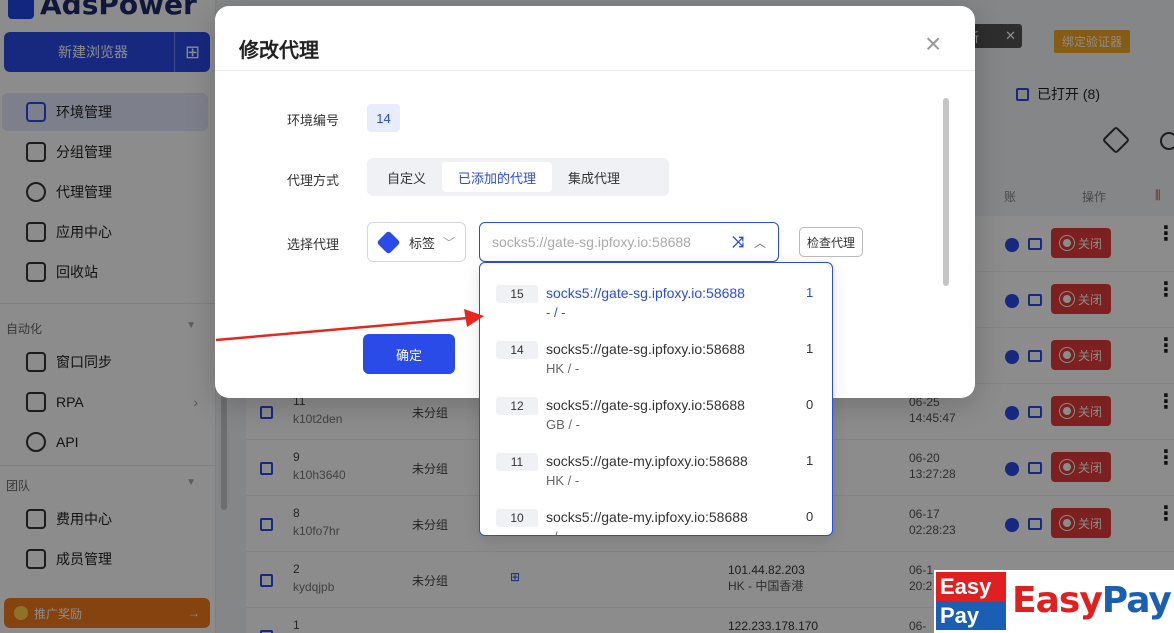  Describe the element at coordinates (933, 44) in the screenshot. I see `close-icon: ×` at that location.